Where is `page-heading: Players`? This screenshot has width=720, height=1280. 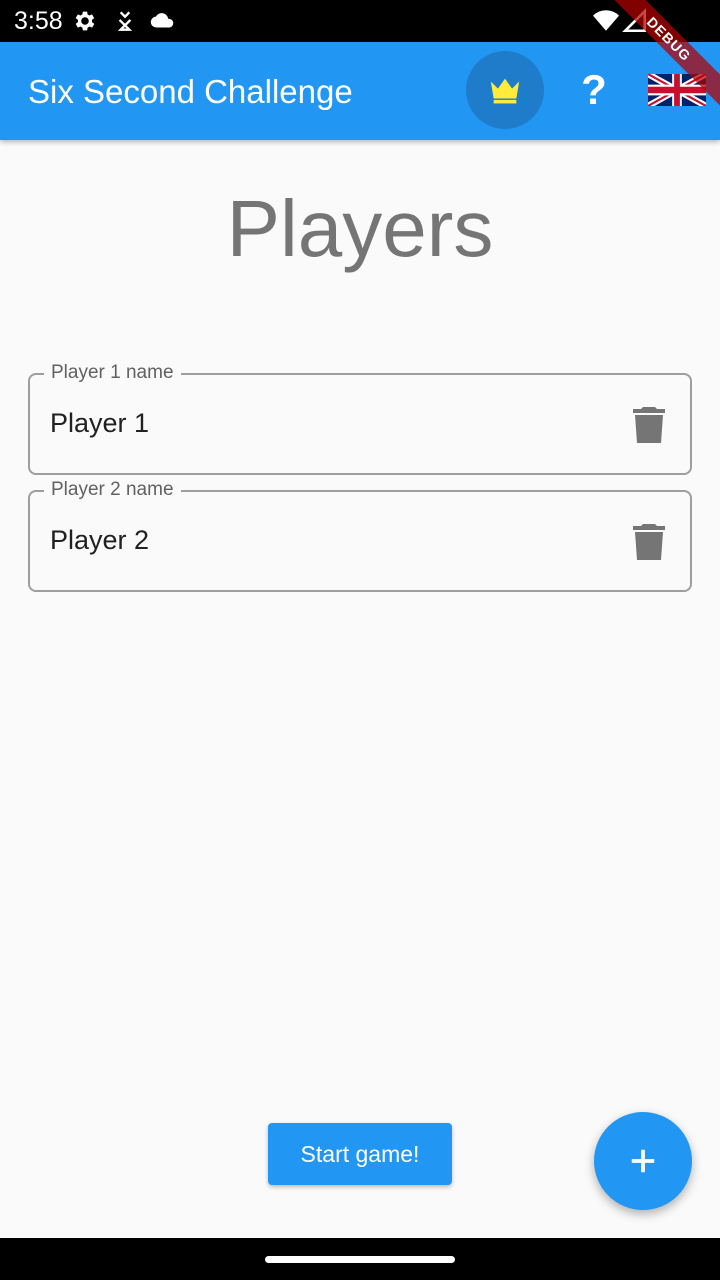
page-heading: Players is located at coordinates (360, 228).